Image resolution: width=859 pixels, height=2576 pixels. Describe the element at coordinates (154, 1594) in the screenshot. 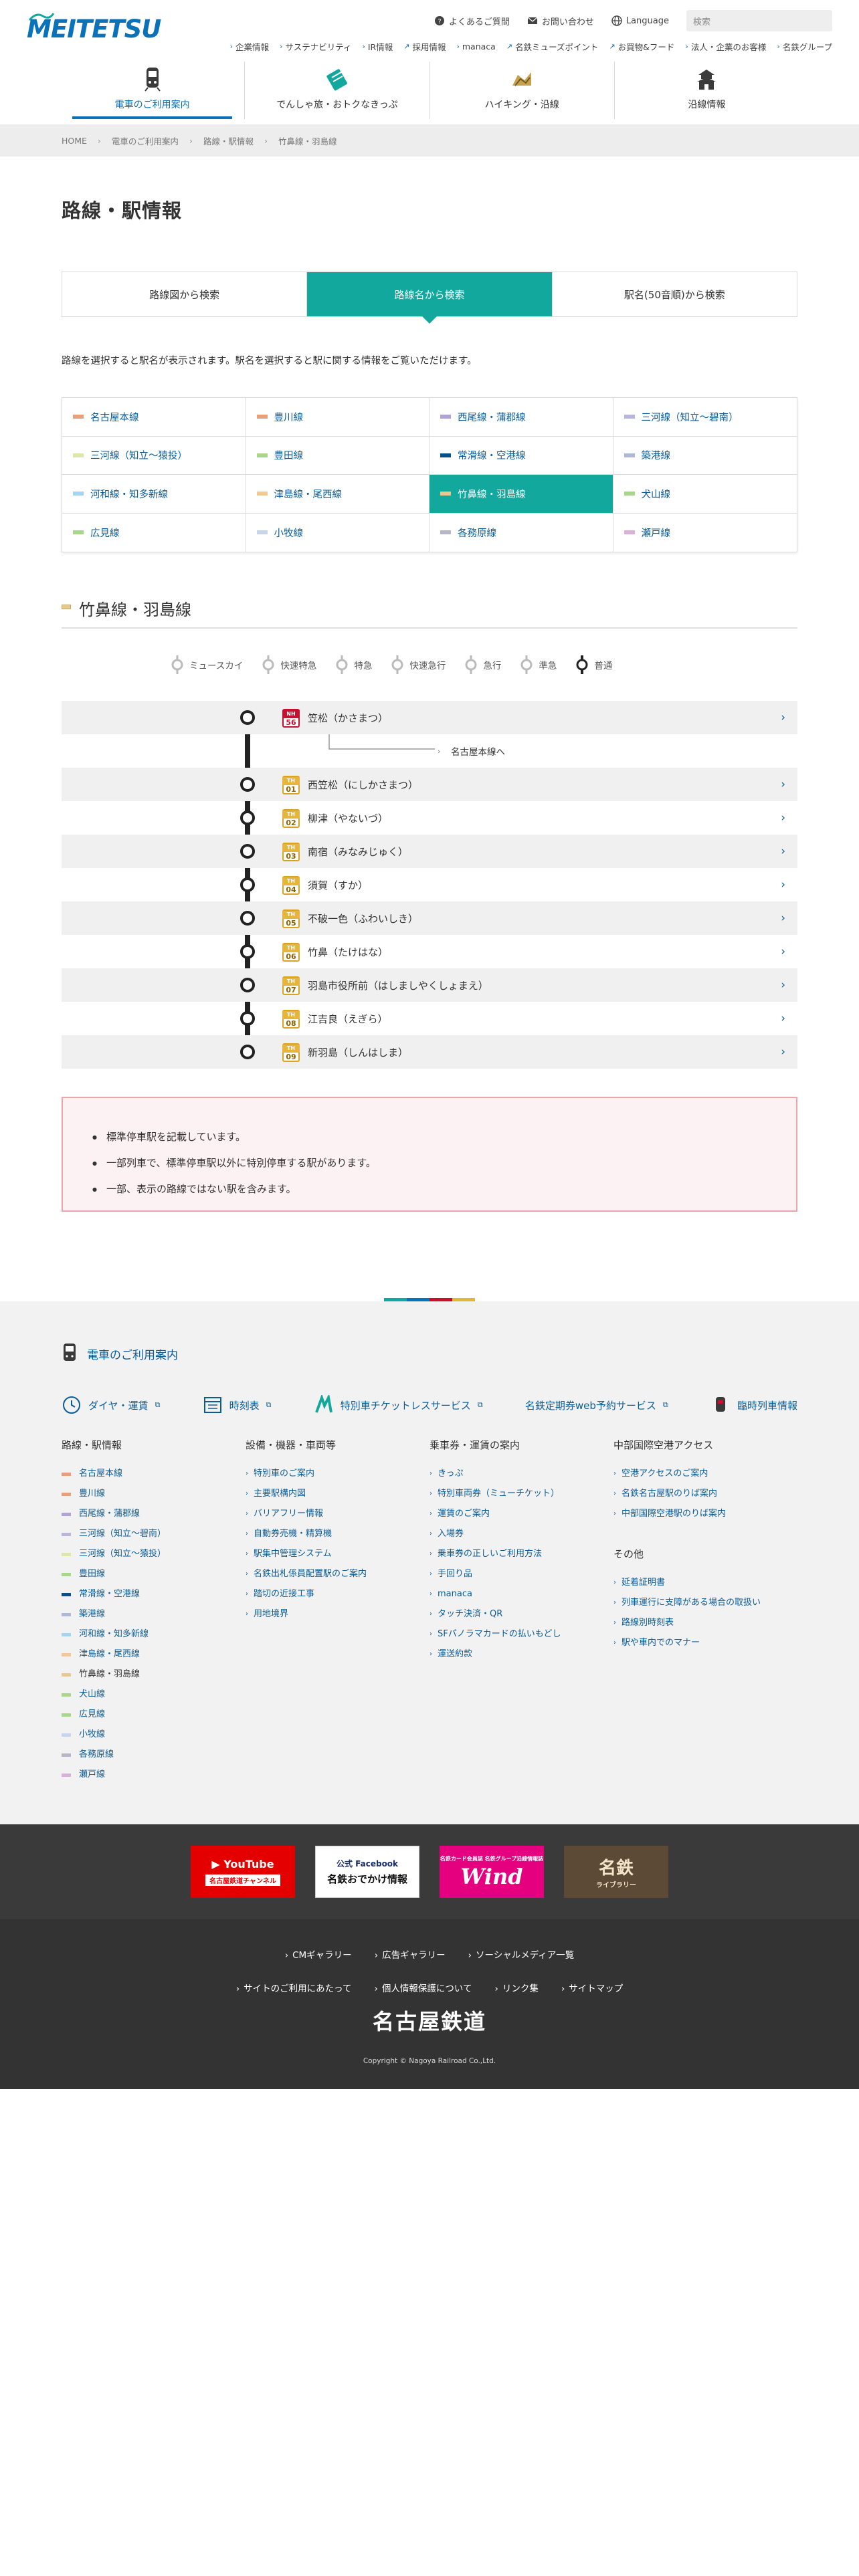

I see `footer-link-item: 常滑線・空港線` at that location.